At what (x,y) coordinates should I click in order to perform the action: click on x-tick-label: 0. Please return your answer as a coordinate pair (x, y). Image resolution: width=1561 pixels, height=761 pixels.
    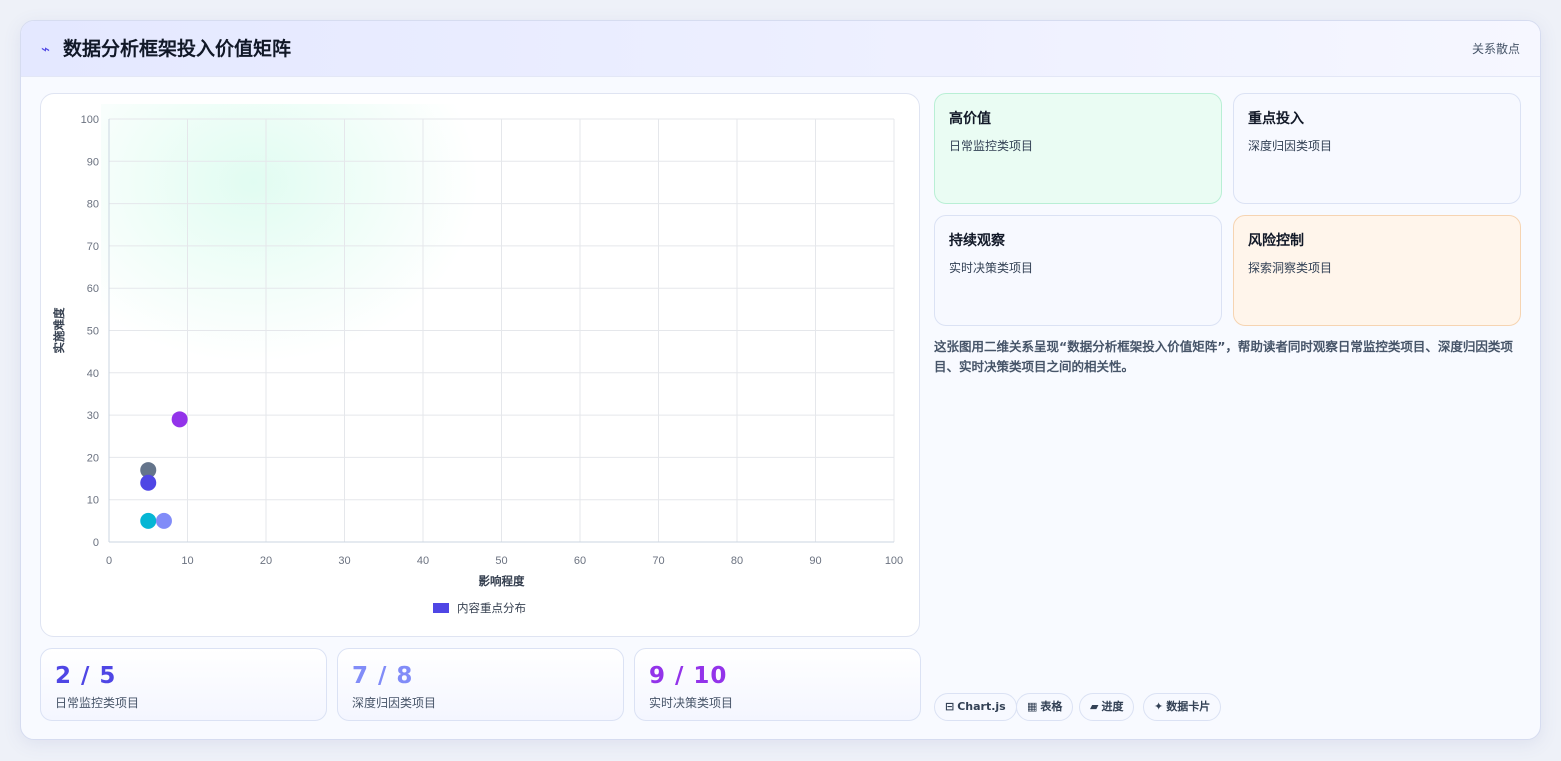
    Looking at the image, I should click on (109, 561).